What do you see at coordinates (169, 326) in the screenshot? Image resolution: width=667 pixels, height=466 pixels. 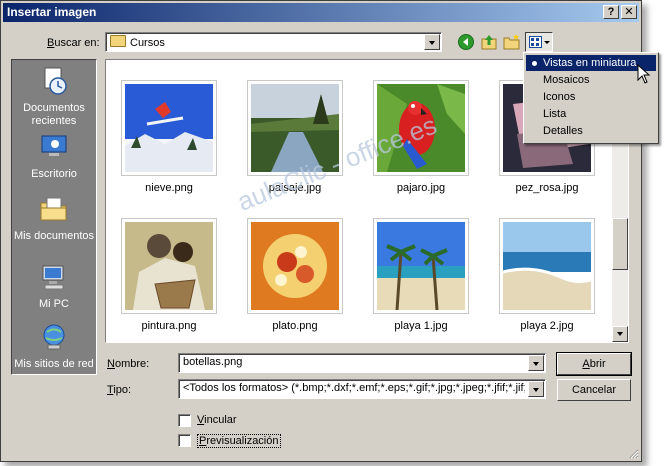 I see `file-name: pintura.png` at bounding box center [169, 326].